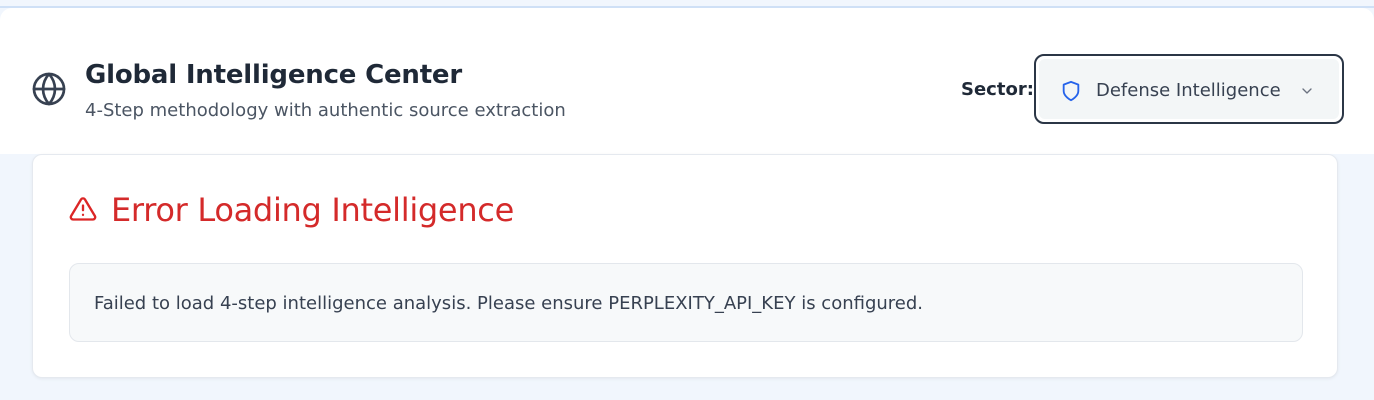 The image size is (1374, 400). What do you see at coordinates (83, 209) in the screenshot?
I see `alert-triangle-icon` at bounding box center [83, 209].